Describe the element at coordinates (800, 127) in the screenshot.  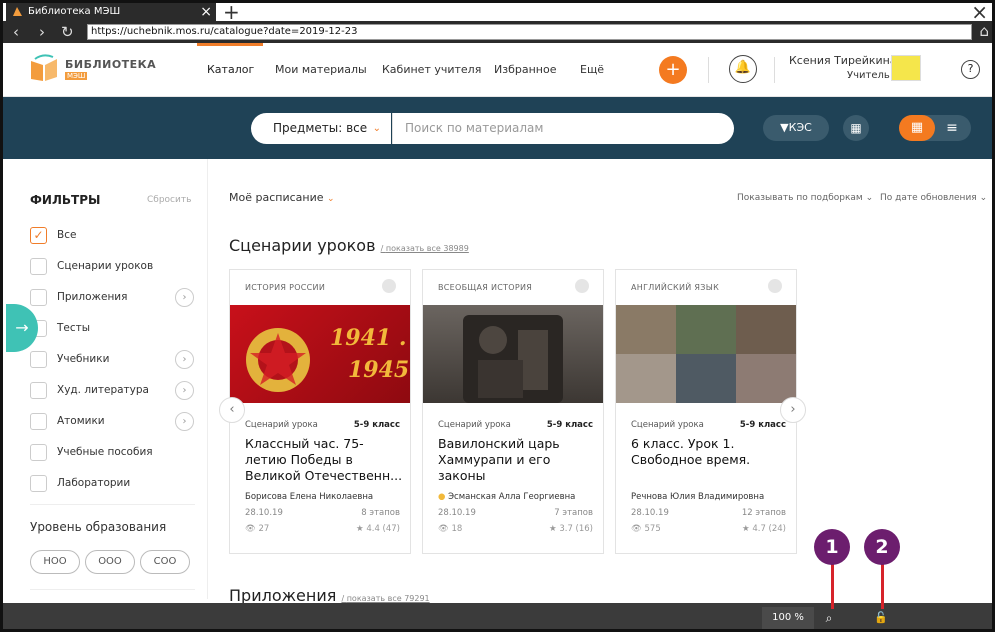
I see `kes-label: КЭС` at that location.